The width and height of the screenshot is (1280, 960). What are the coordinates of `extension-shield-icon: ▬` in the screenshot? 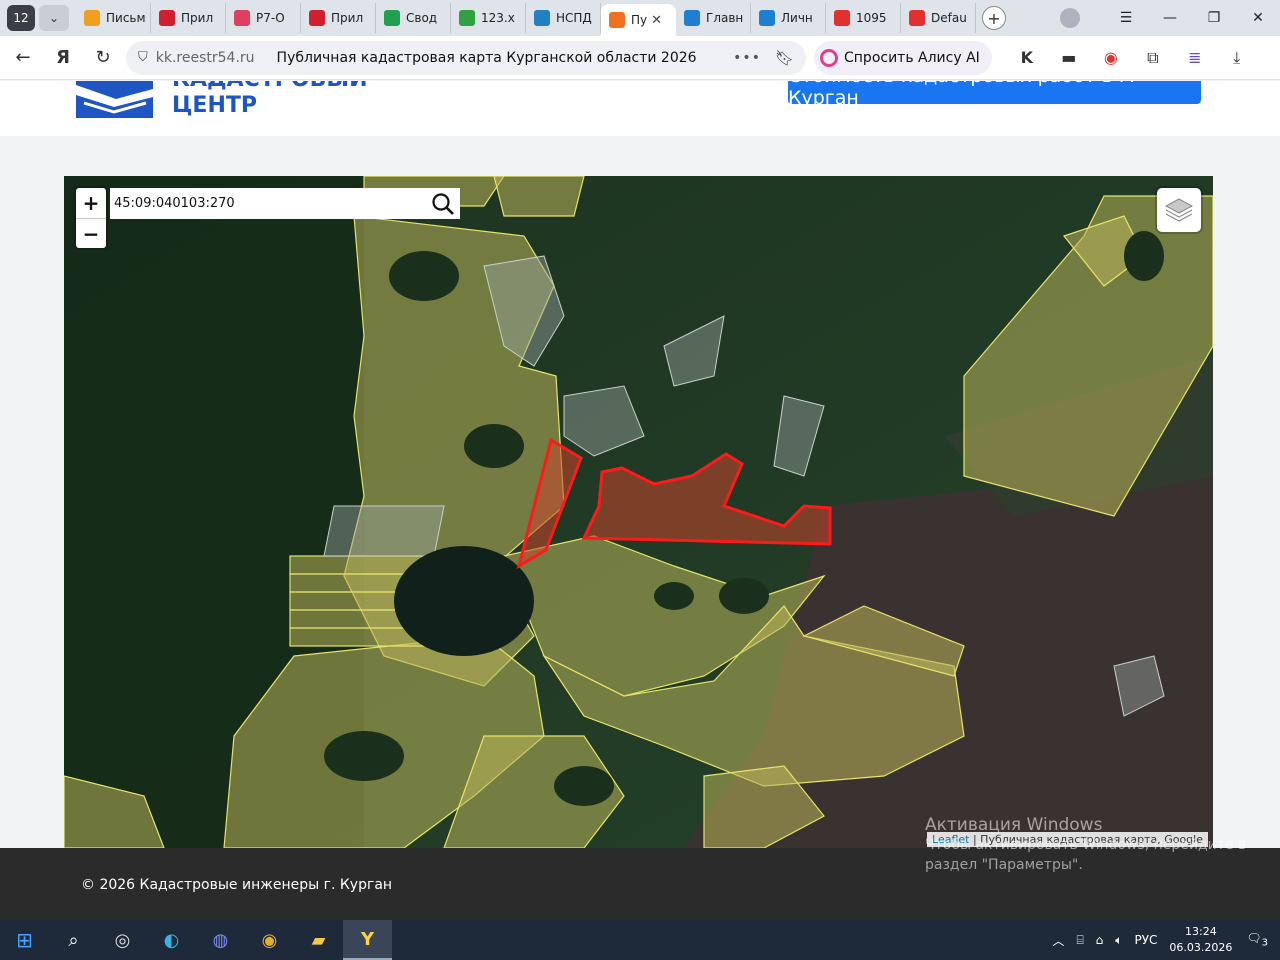 It's located at (1069, 58).